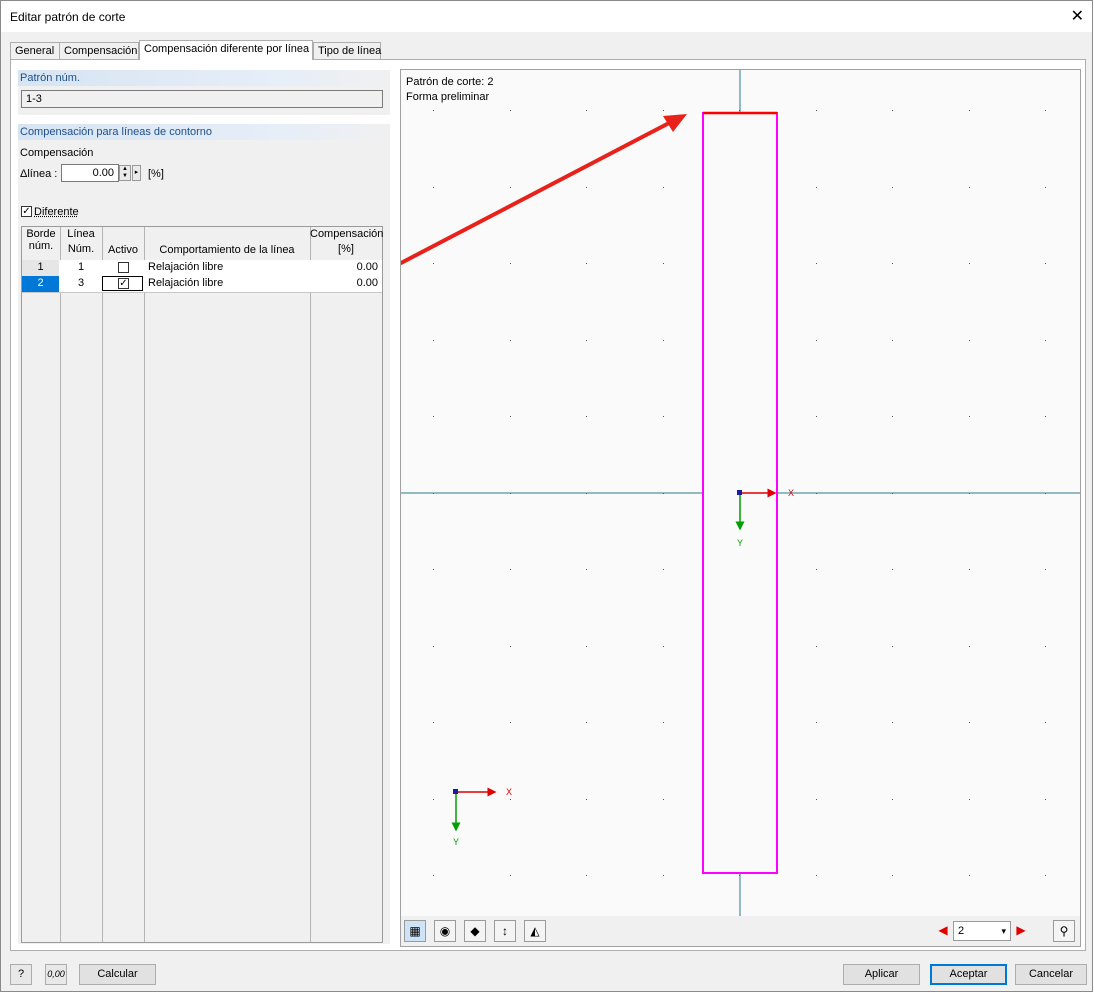  I want to click on mirror-icon: ◭, so click(535, 931).